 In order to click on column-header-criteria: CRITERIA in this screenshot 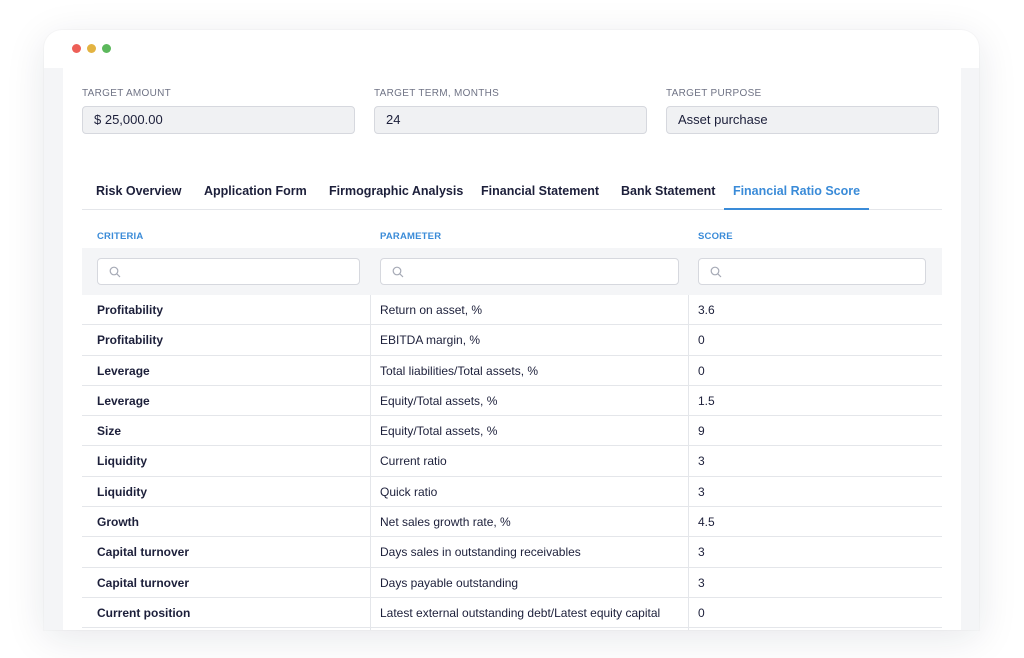, I will do `click(120, 236)`.